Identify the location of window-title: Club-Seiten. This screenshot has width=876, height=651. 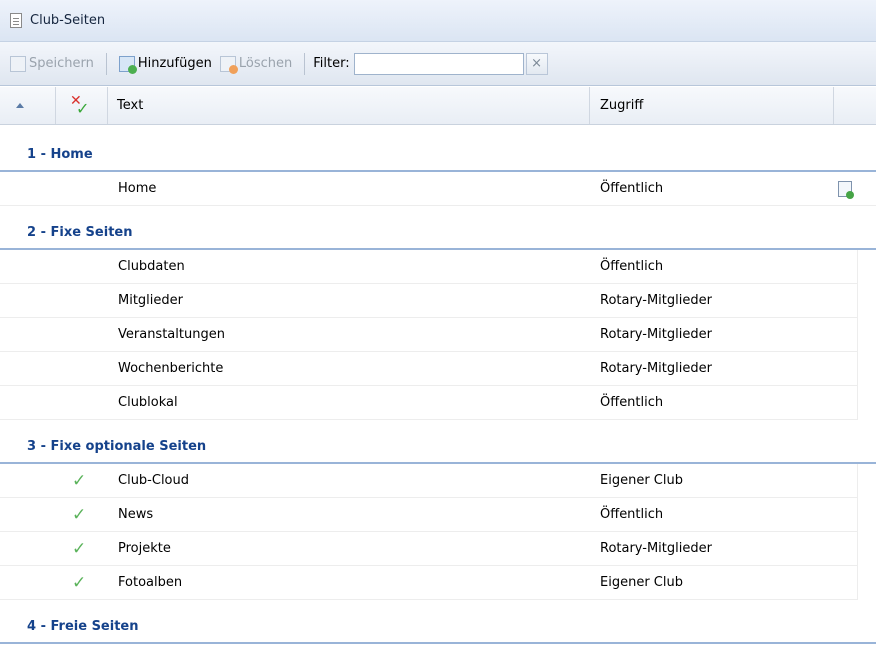
(68, 20).